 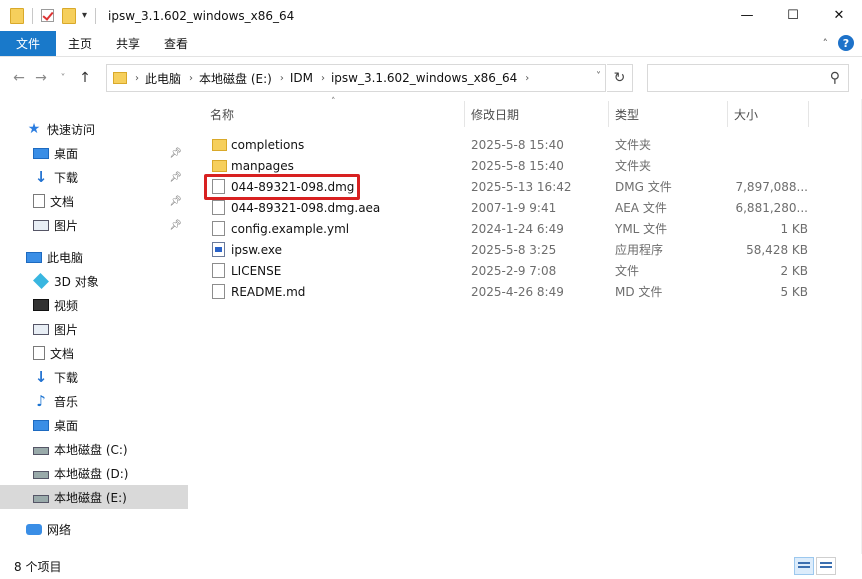 I want to click on file-type: YML 文件, so click(x=641, y=229).